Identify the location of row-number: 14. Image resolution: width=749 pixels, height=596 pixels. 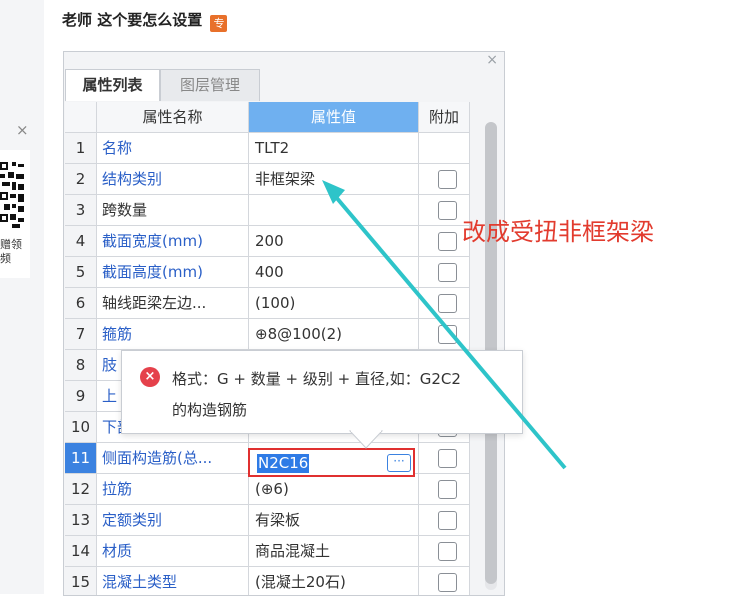
(81, 551).